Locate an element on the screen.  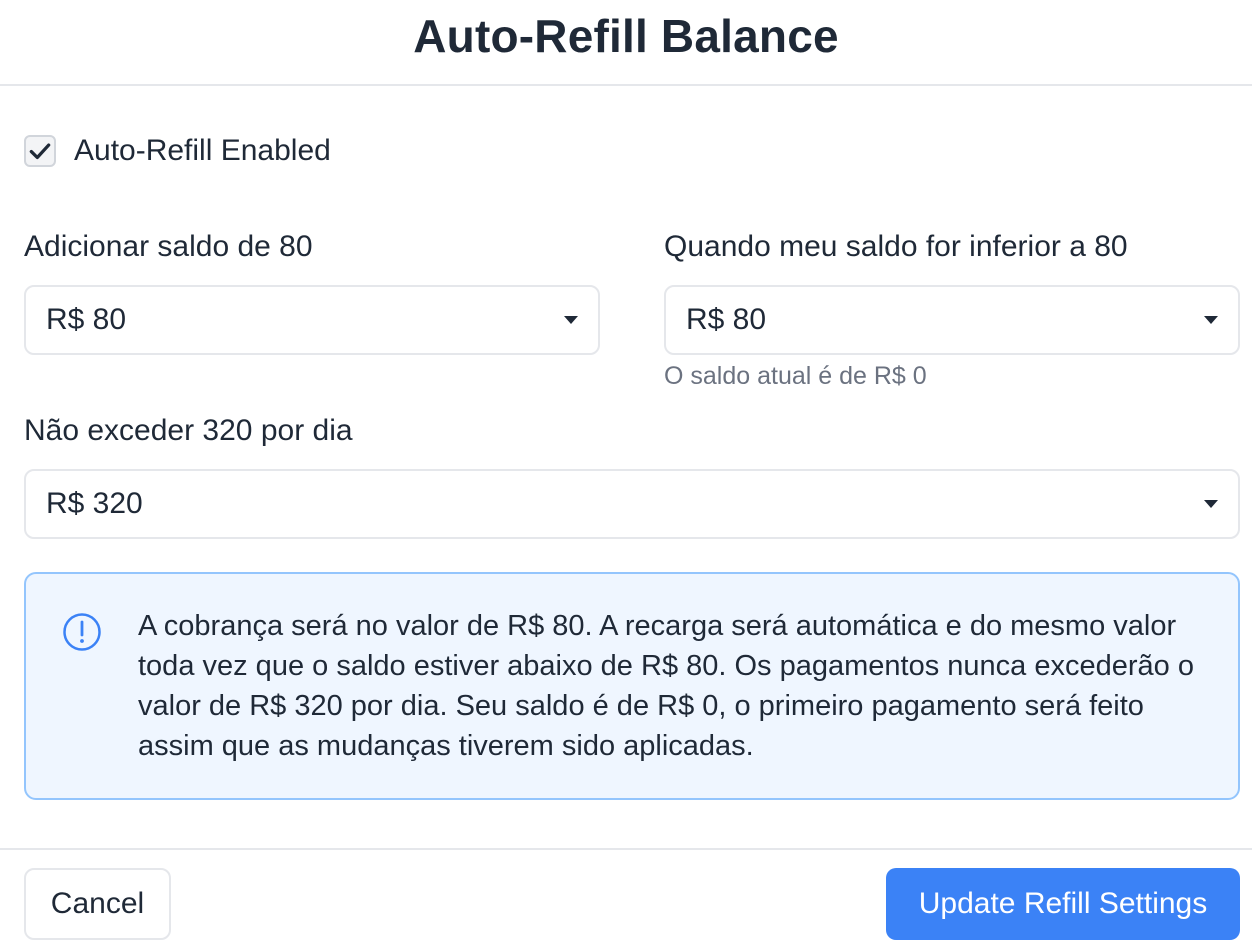
daily-limit-select: R$ 320 is located at coordinates (632, 504).